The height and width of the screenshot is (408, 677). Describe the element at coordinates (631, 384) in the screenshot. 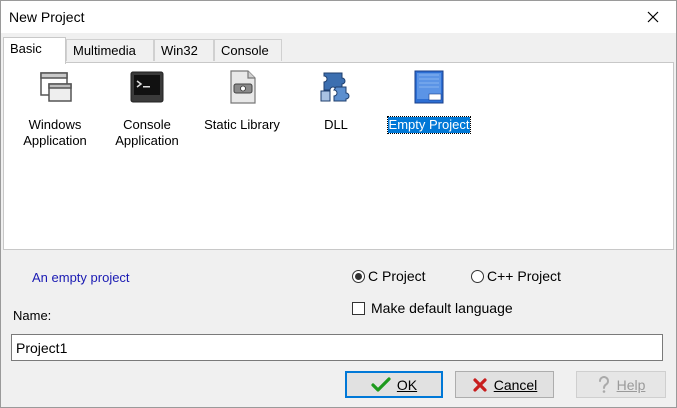

I see `help-label: Help` at that location.